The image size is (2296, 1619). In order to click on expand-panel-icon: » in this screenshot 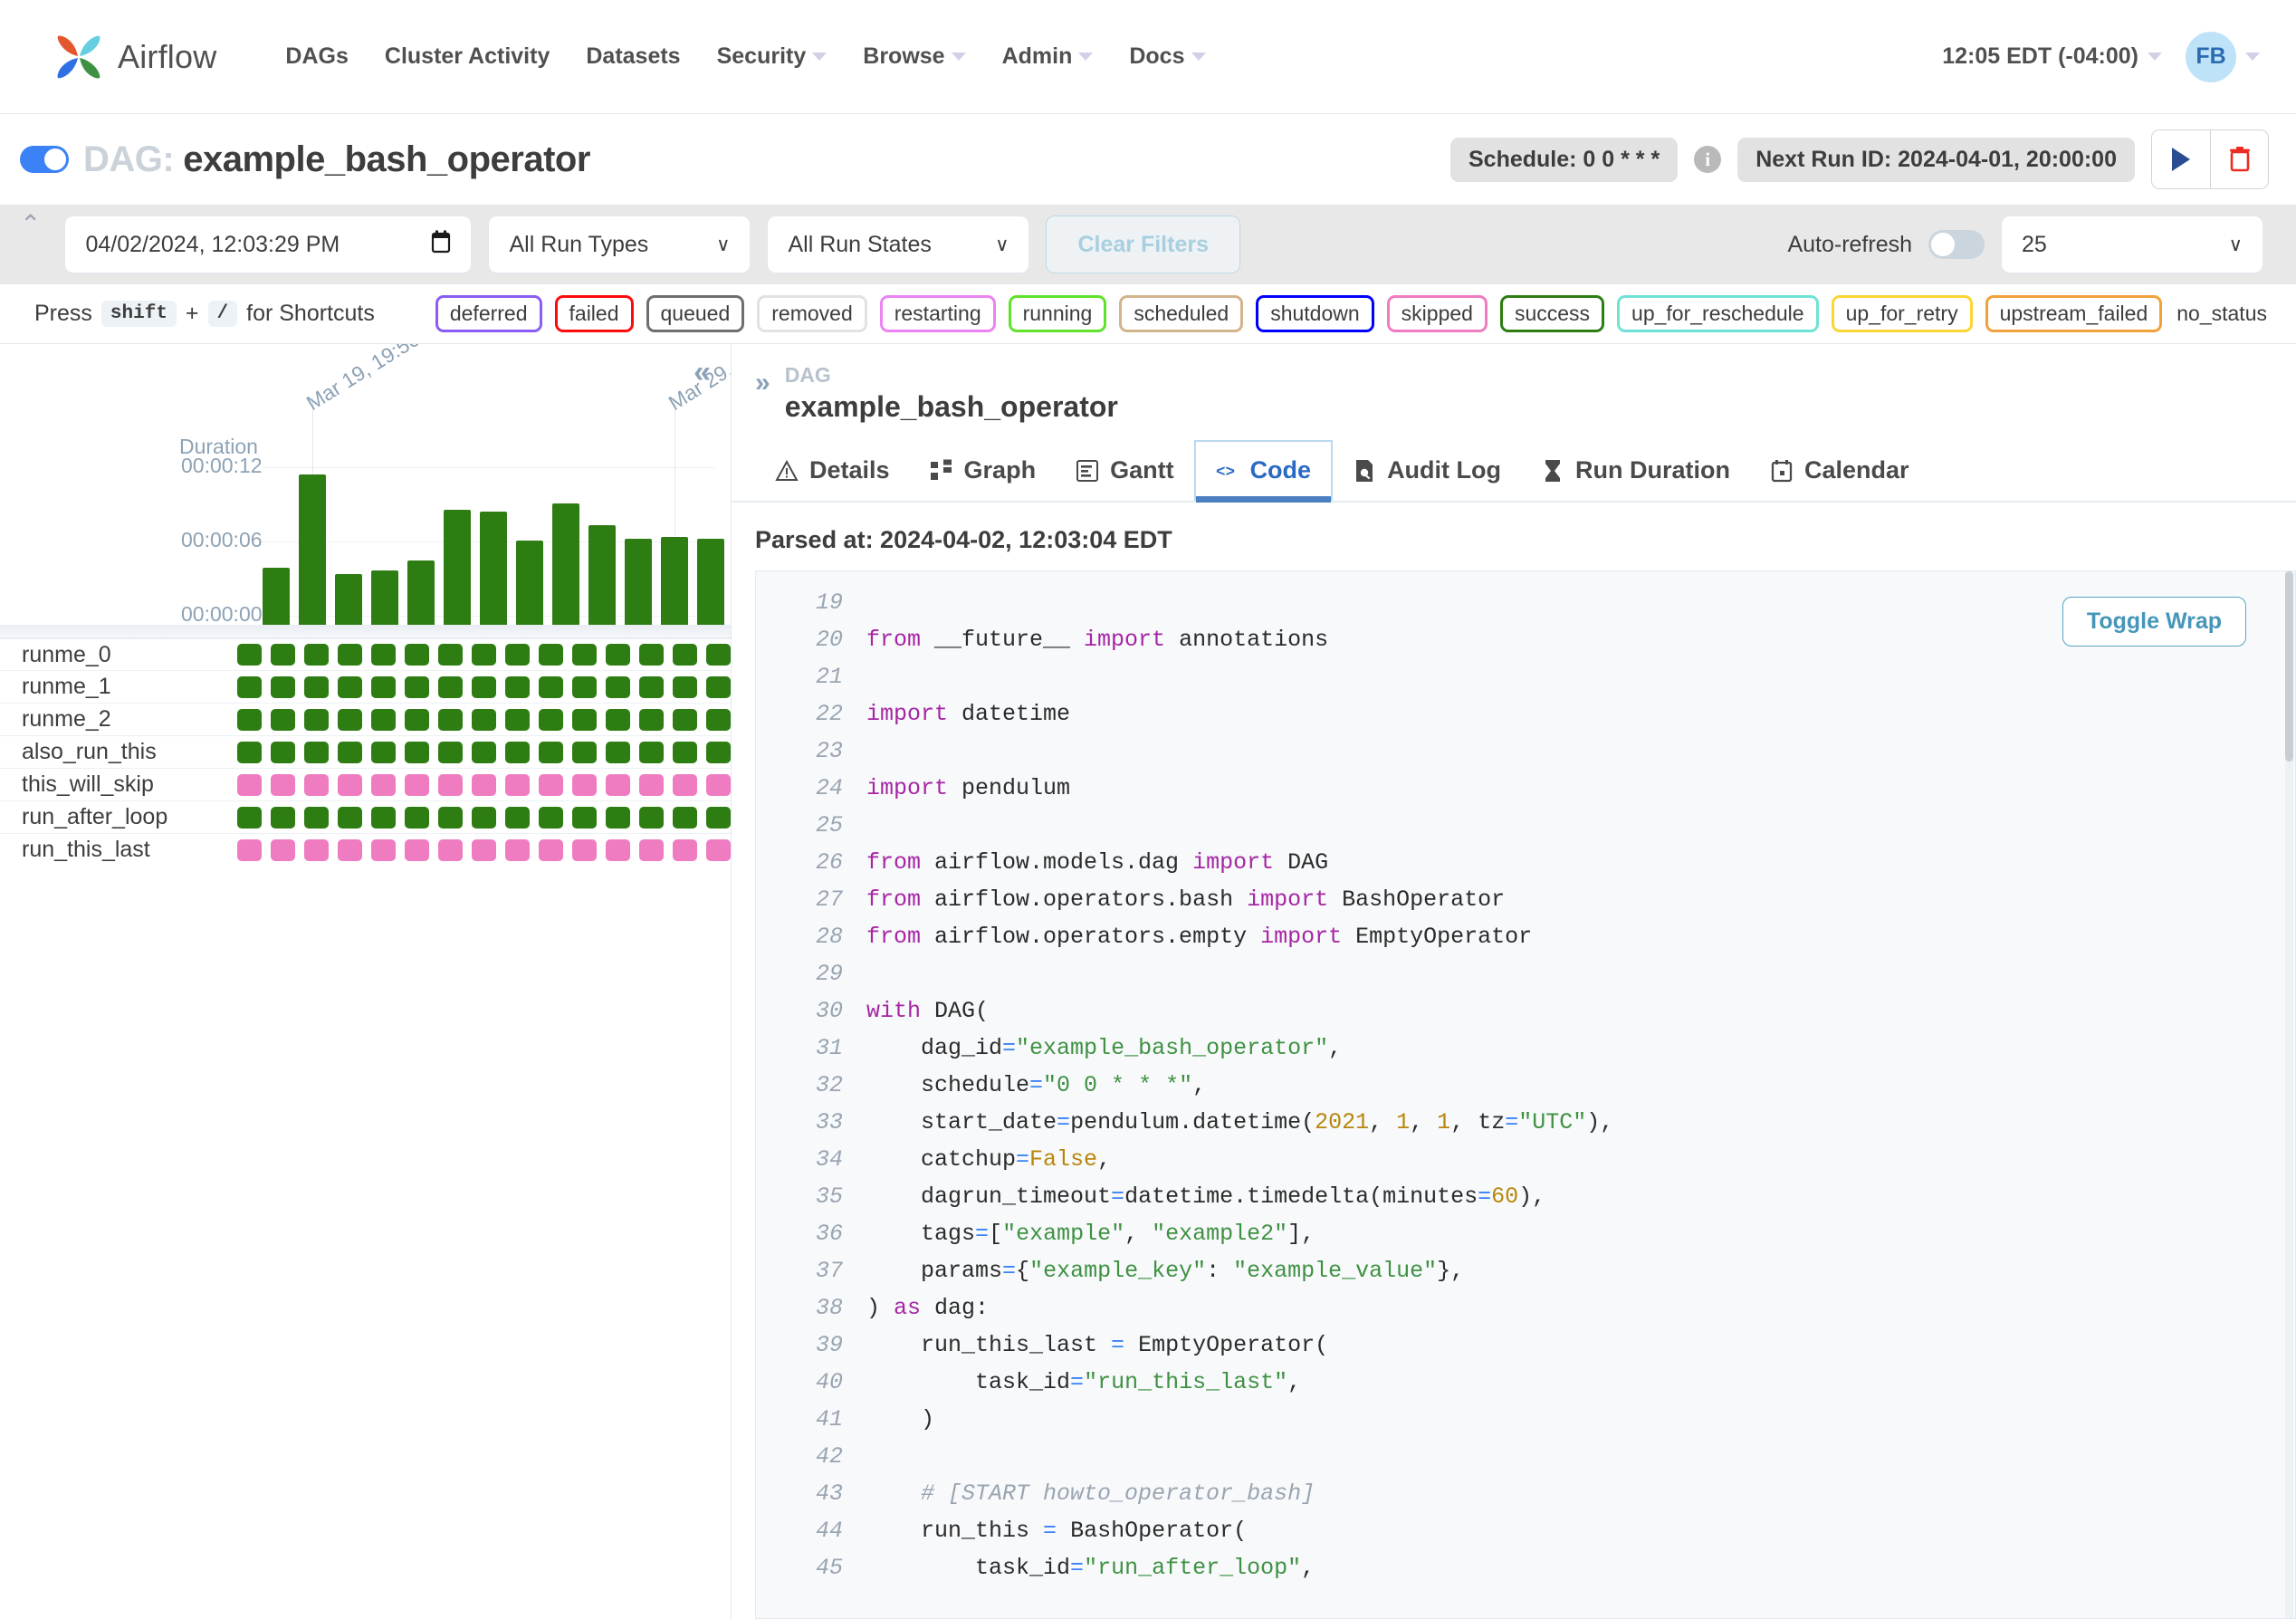, I will do `click(762, 383)`.